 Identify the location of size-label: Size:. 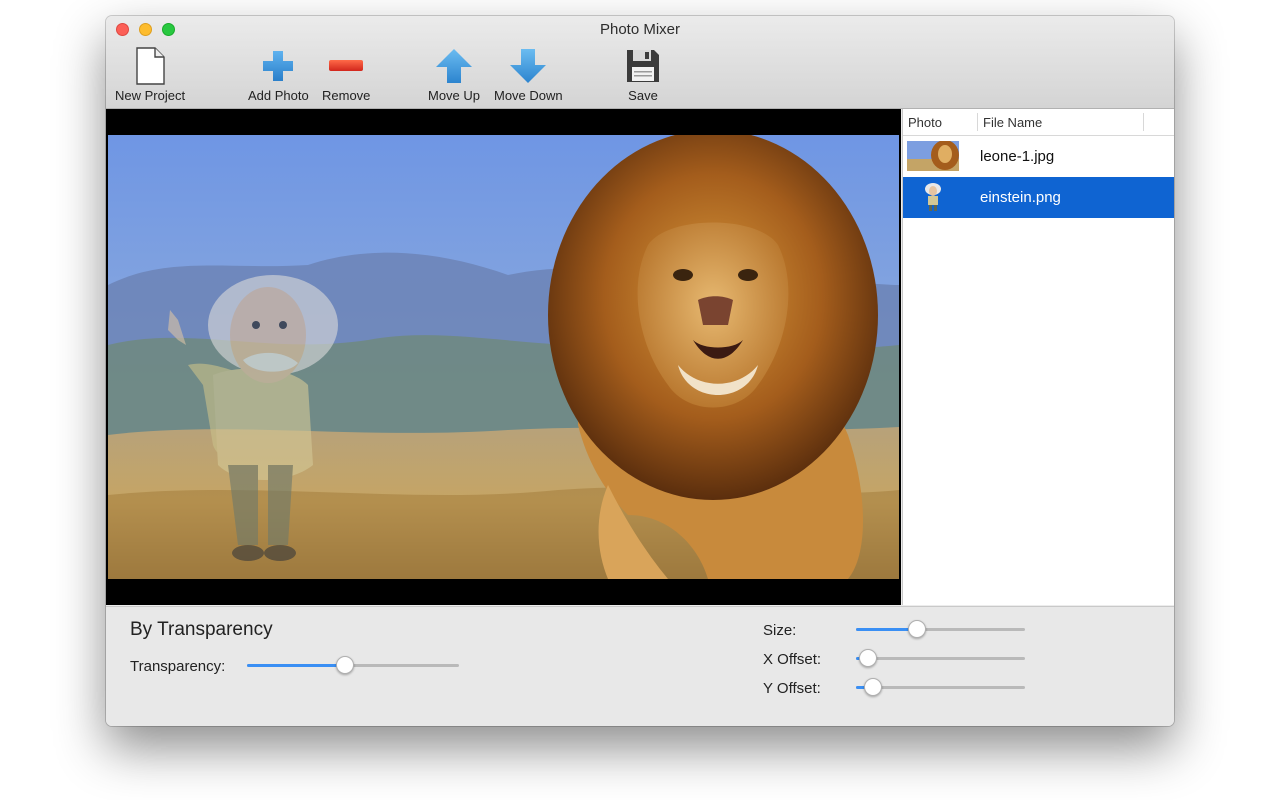
(780, 630).